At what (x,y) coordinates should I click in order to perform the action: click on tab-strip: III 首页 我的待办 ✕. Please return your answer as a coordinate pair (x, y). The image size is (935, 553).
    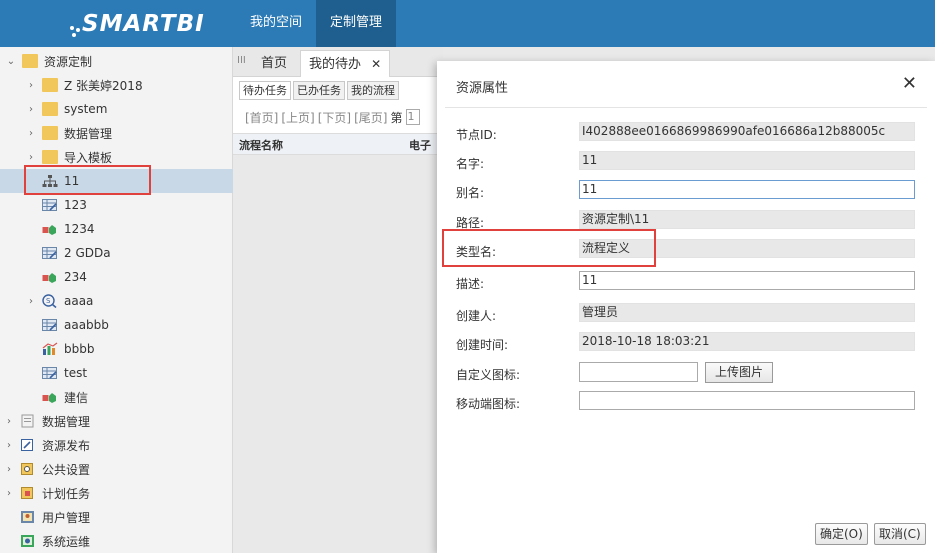
    Looking at the image, I should click on (338, 62).